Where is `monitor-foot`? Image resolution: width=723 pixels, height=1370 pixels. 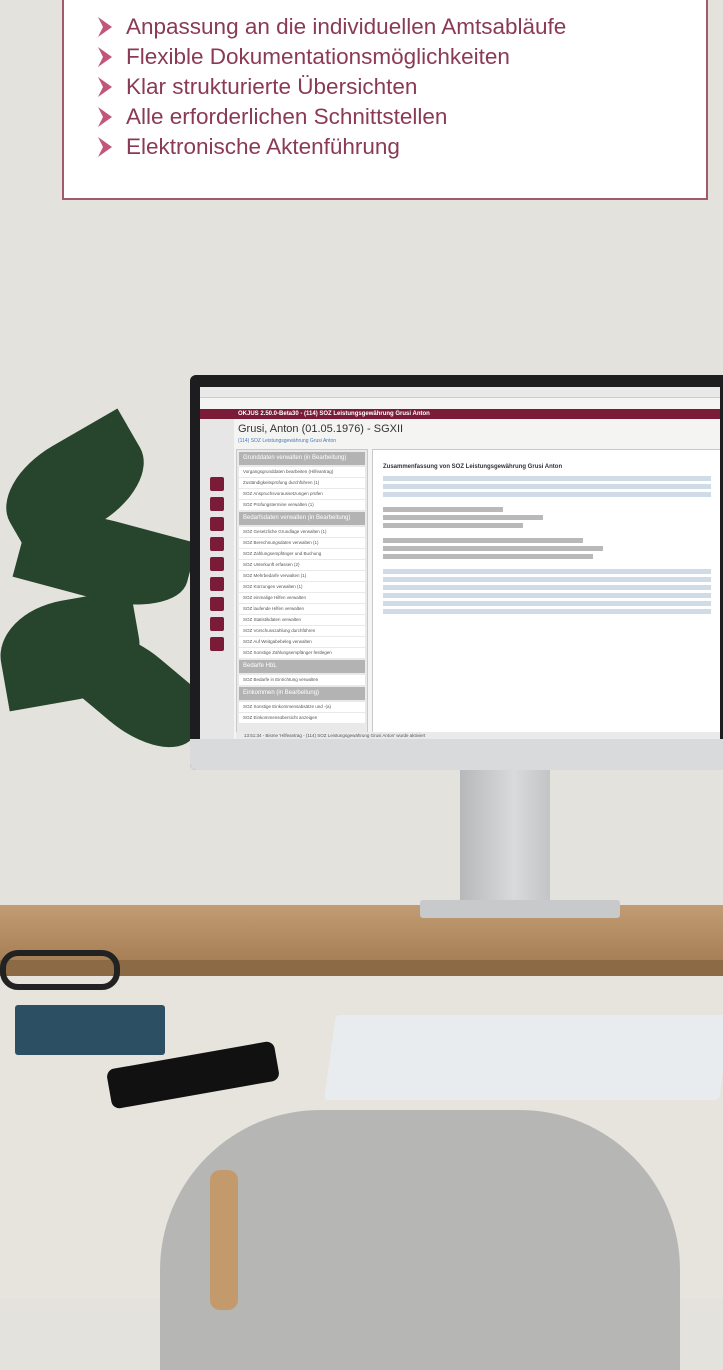 monitor-foot is located at coordinates (520, 909).